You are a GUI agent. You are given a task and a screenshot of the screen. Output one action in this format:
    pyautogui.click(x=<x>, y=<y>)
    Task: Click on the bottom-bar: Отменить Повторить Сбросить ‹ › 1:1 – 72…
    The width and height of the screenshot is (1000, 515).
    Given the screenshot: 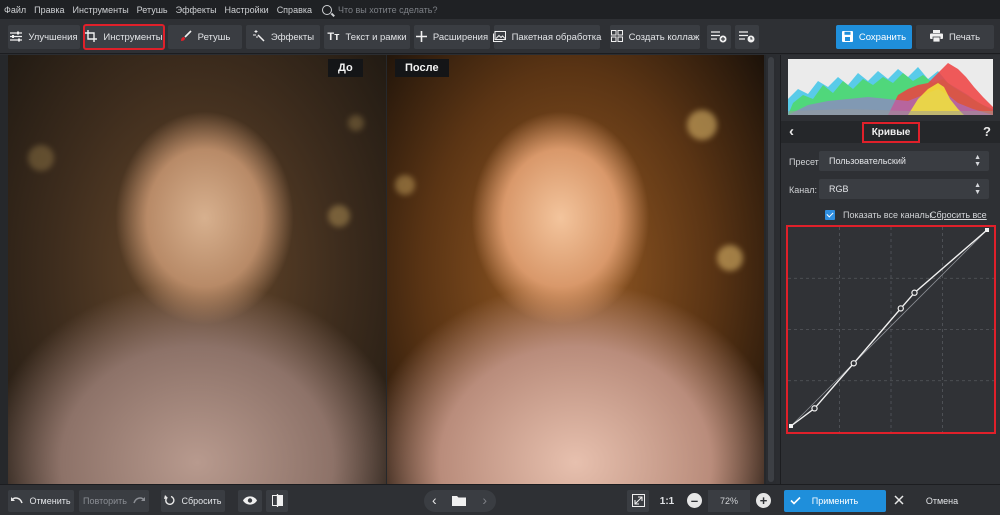 What is the action you would take?
    pyautogui.click(x=500, y=499)
    